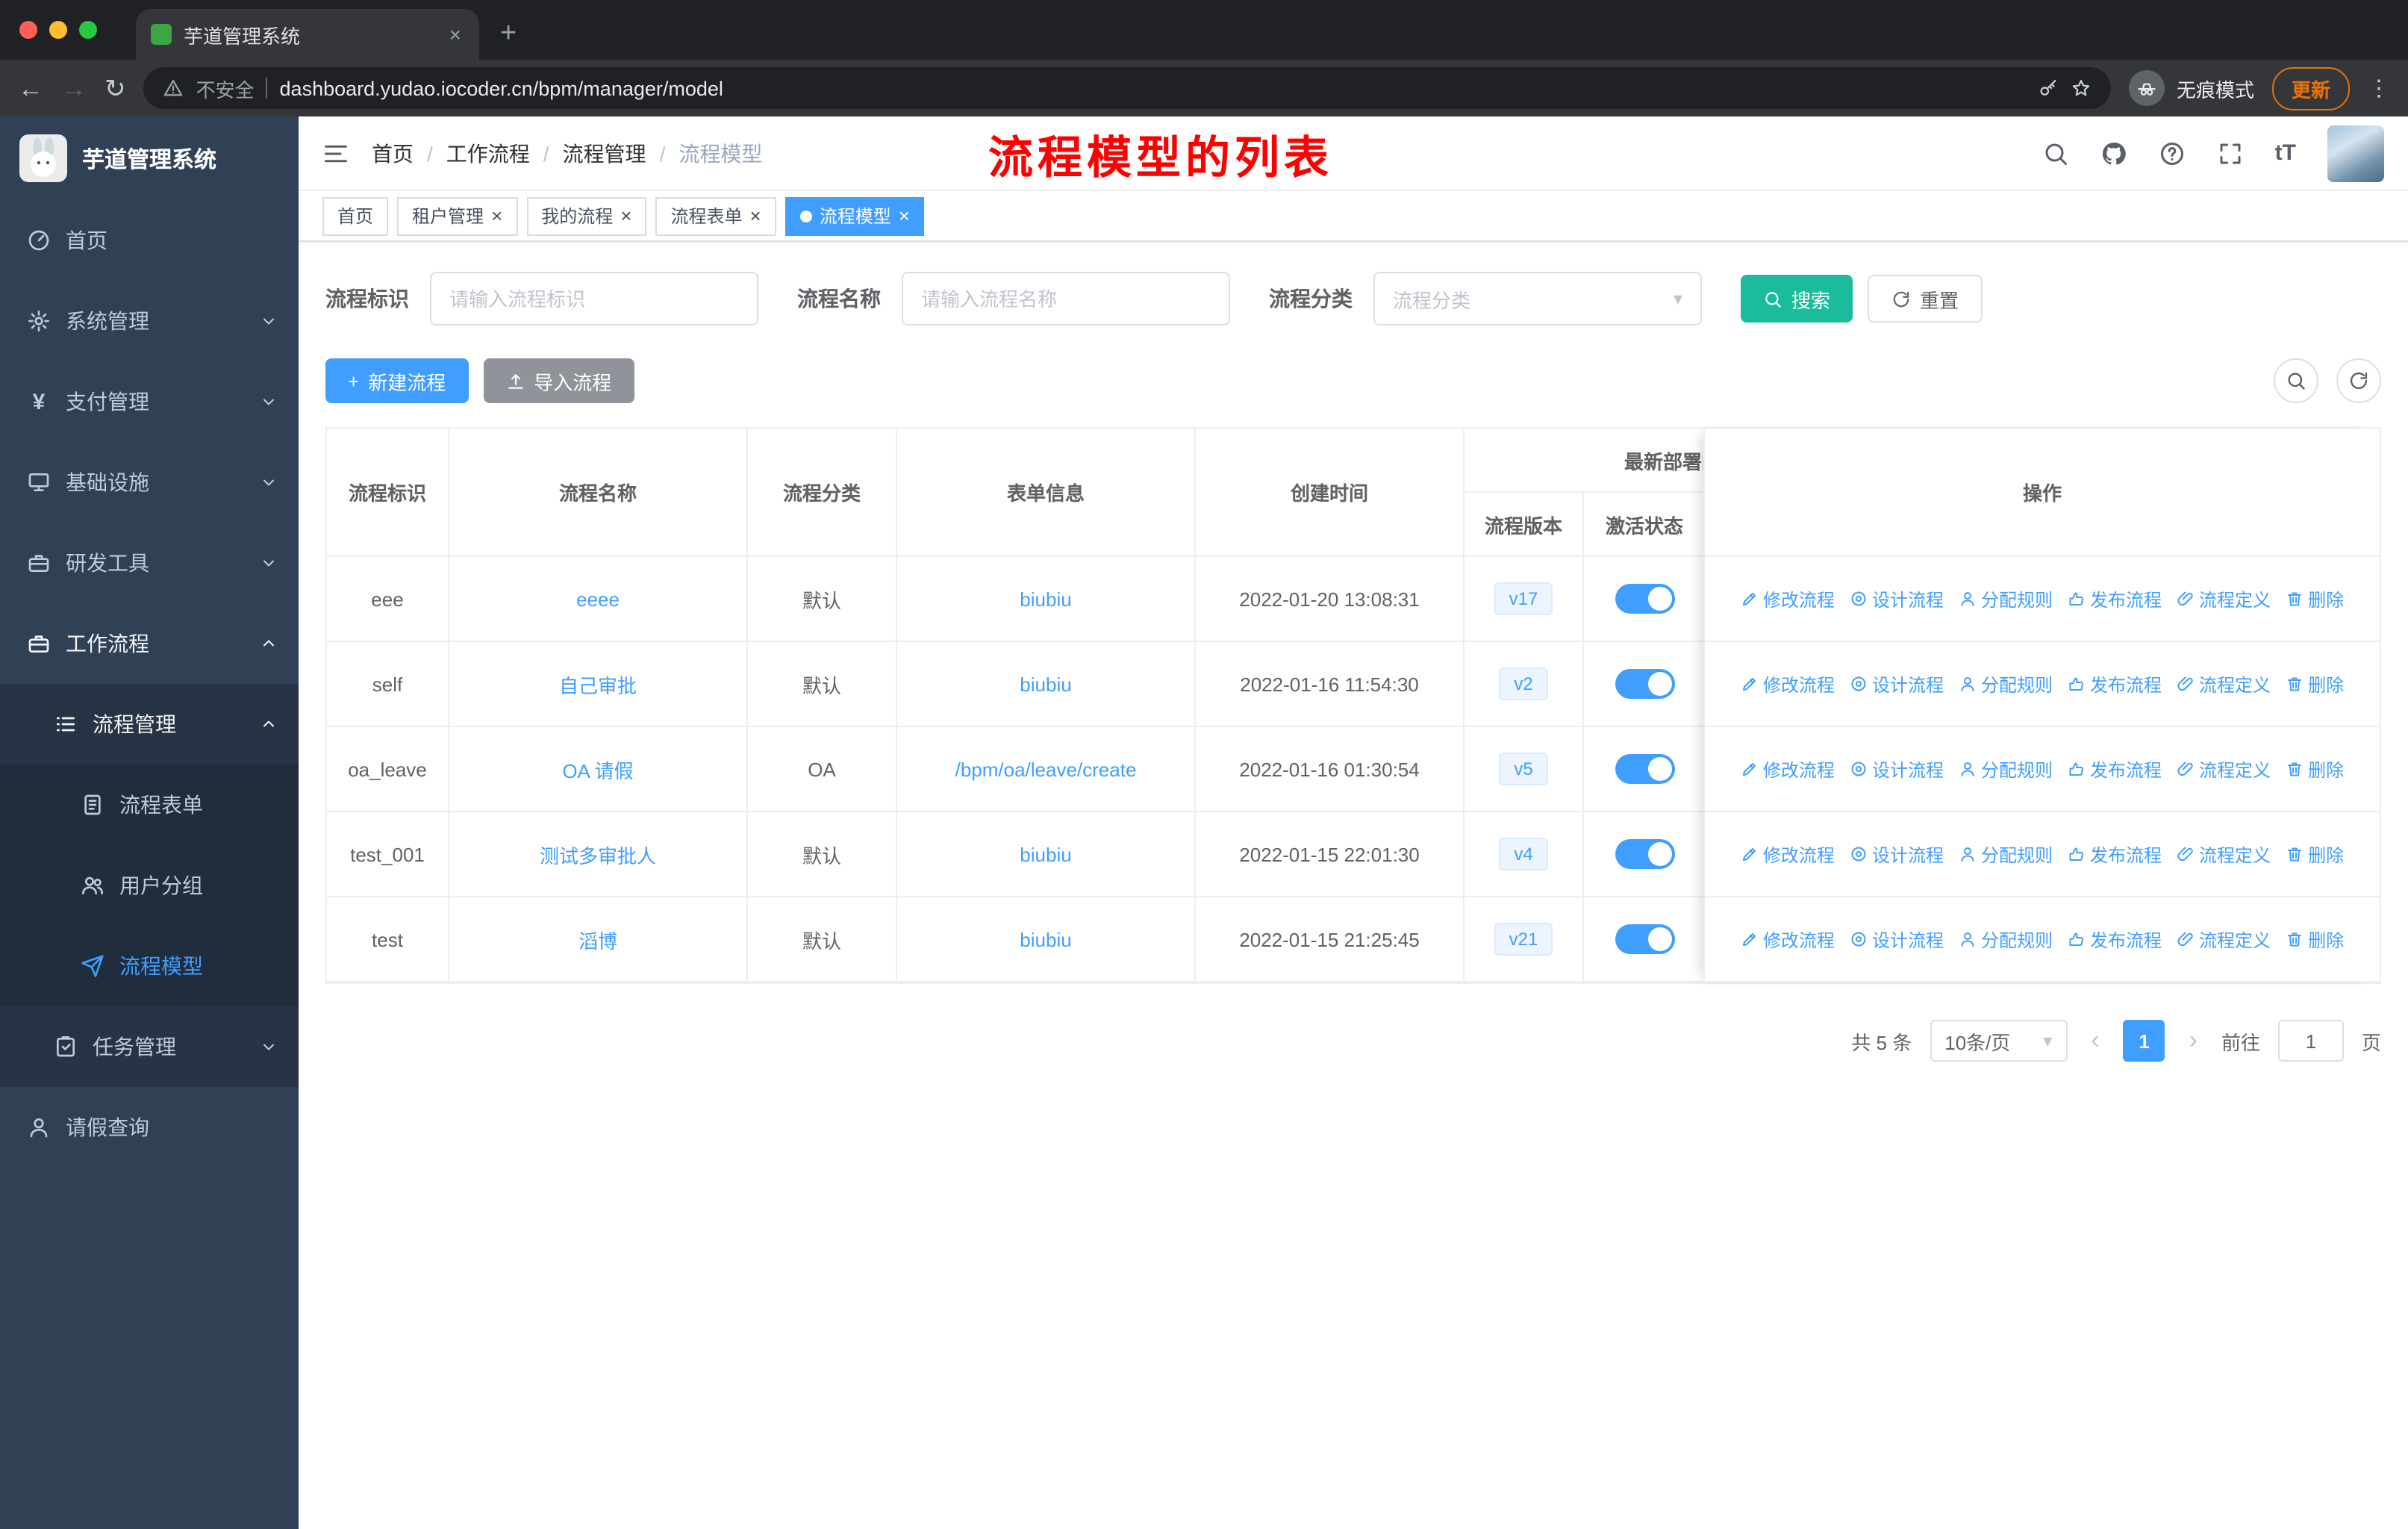  I want to click on page-size-select: 10条/页 ▾, so click(1999, 1041).